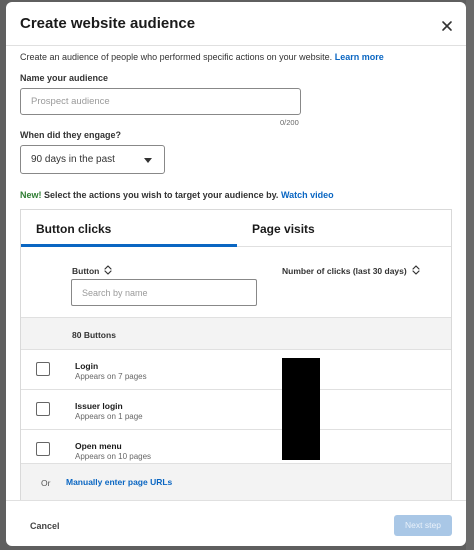 Image resolution: width=474 pixels, height=550 pixels. I want to click on learn-more-link: Learn more, so click(359, 57).